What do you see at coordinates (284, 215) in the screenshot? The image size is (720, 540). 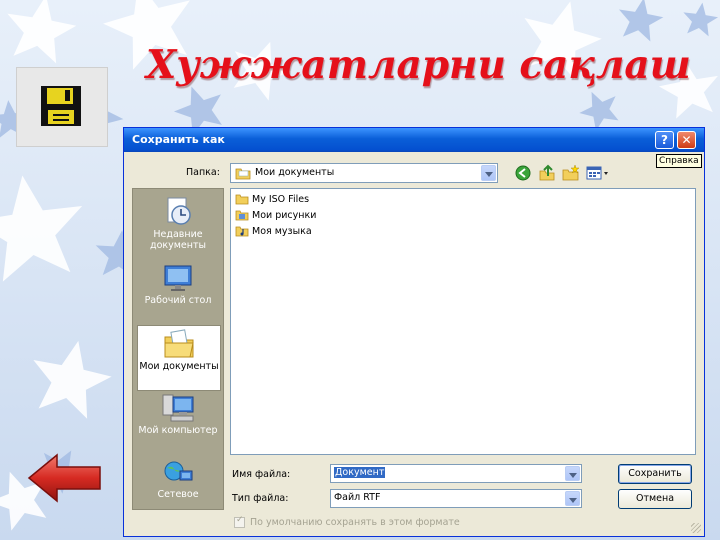 I see `file-name: Мои рисунки` at bounding box center [284, 215].